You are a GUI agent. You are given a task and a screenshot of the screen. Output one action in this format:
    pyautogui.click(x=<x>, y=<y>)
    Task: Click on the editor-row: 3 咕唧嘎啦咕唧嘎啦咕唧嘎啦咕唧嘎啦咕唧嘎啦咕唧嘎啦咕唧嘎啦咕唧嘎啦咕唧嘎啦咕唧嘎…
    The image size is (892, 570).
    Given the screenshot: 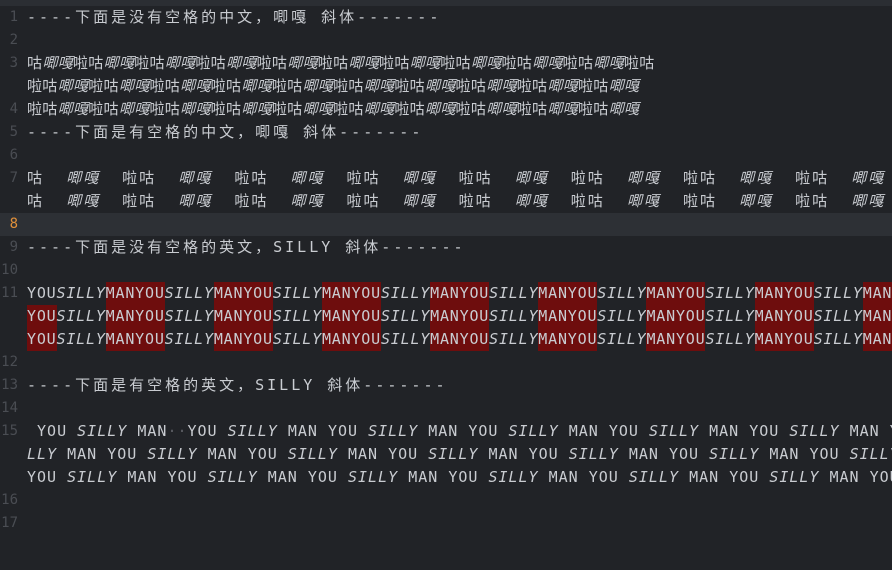 What is the action you would take?
    pyautogui.click(x=446, y=63)
    